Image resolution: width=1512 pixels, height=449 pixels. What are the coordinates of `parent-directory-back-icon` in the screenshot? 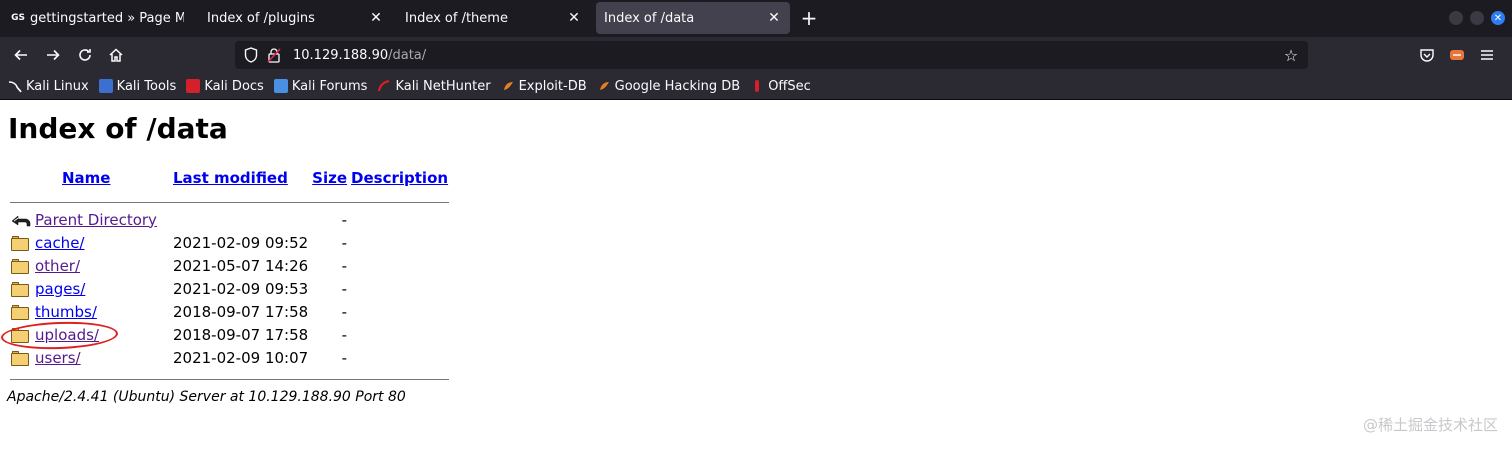 It's located at (21, 221).